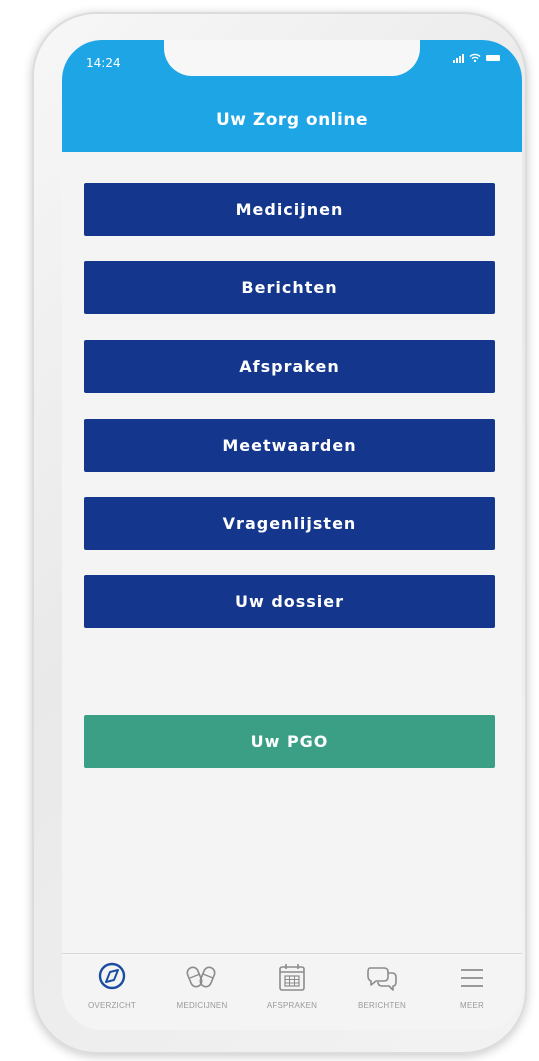  Describe the element at coordinates (112, 1005) in the screenshot. I see `tab-label: OVERZICHT` at that location.